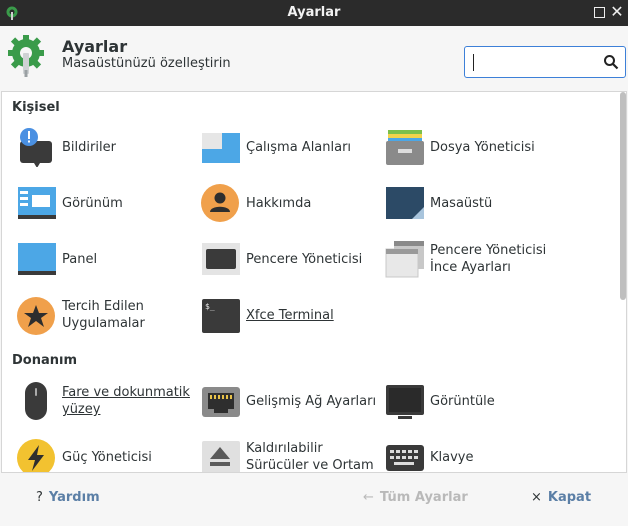 The height and width of the screenshot is (526, 628). I want to click on item-power-manager: Güç Yöneticisi, so click(104, 452).